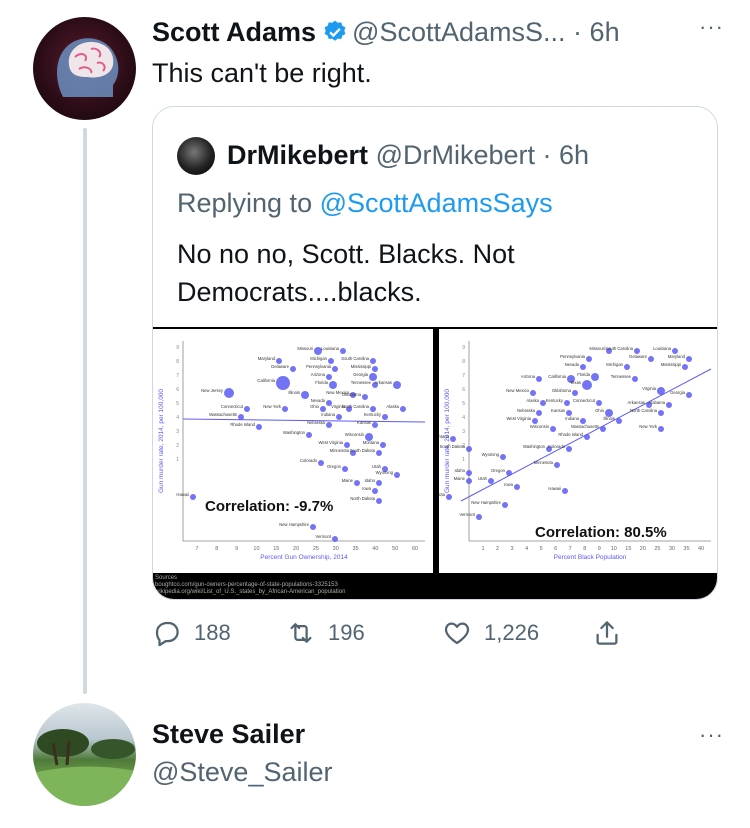 The width and height of the screenshot is (750, 828). What do you see at coordinates (463, 432) in the screenshot?
I see `y-tick-label: 3` at bounding box center [463, 432].